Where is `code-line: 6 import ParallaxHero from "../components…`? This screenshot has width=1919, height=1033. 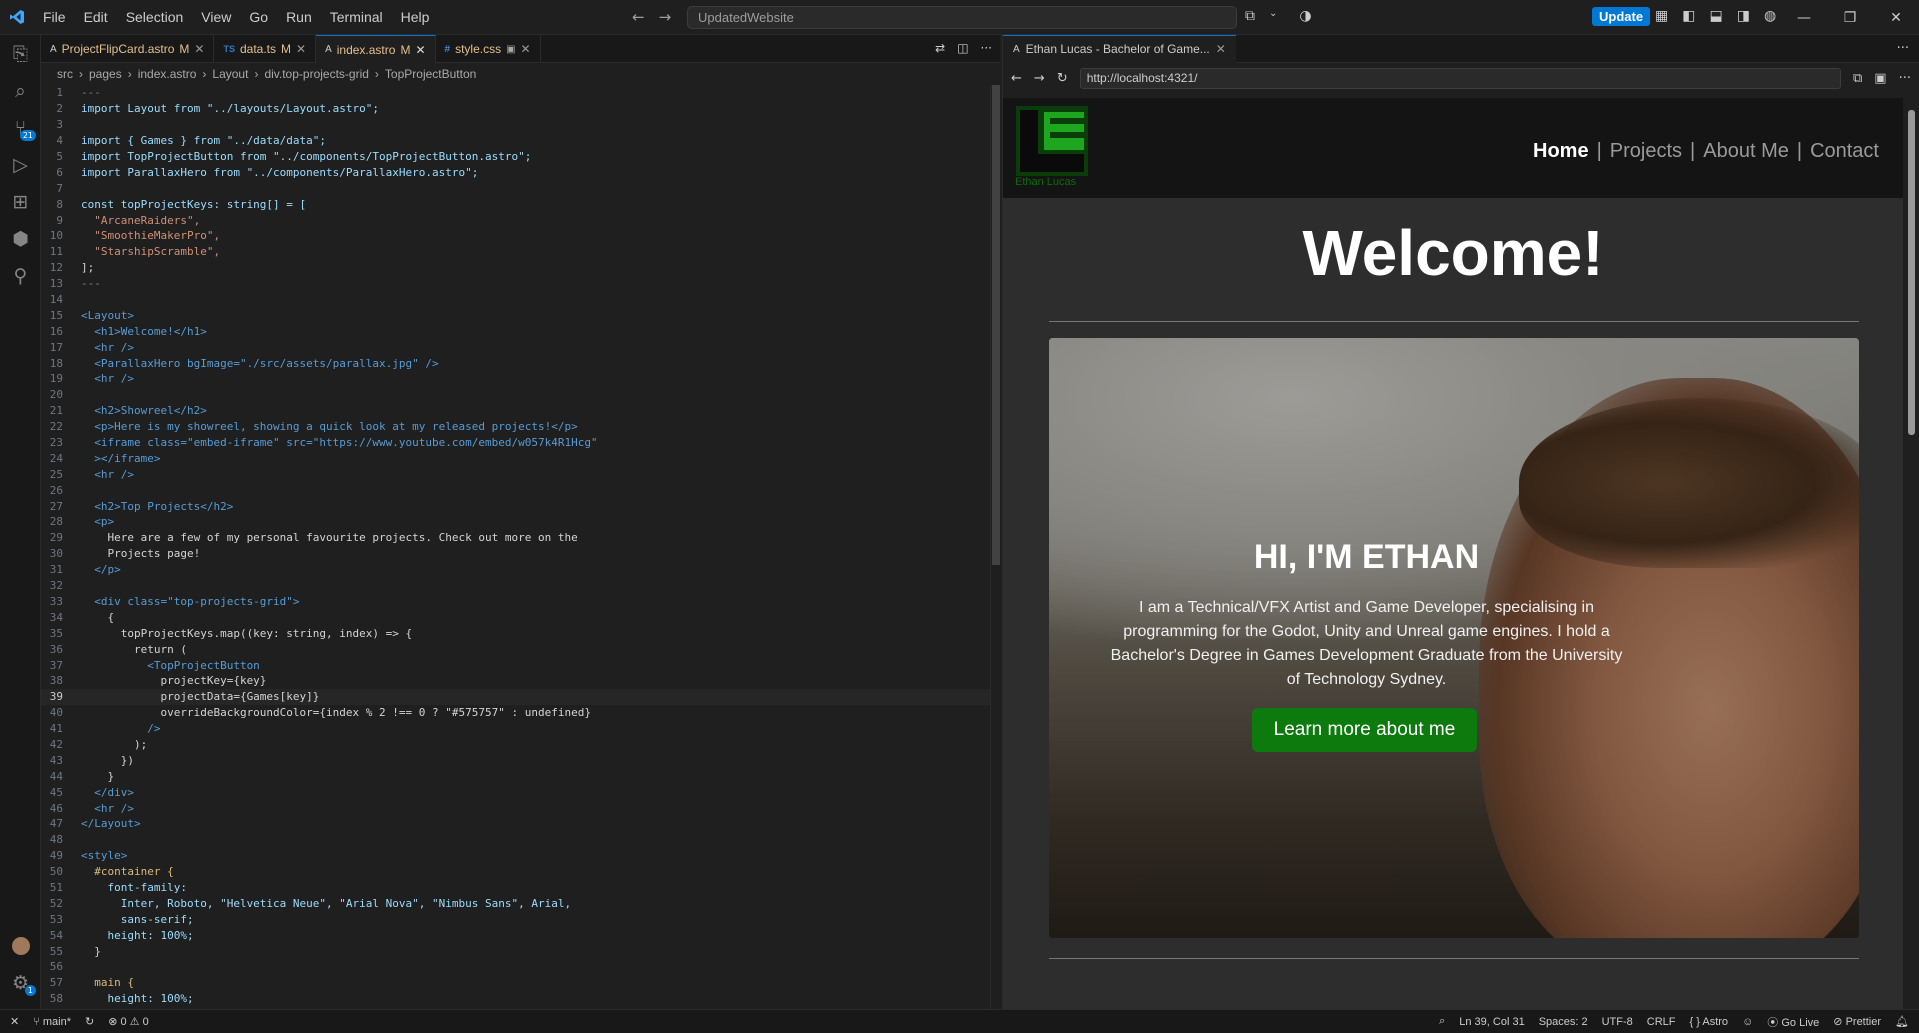 code-line: 6 import ParallaxHero from "../components… is located at coordinates (516, 172).